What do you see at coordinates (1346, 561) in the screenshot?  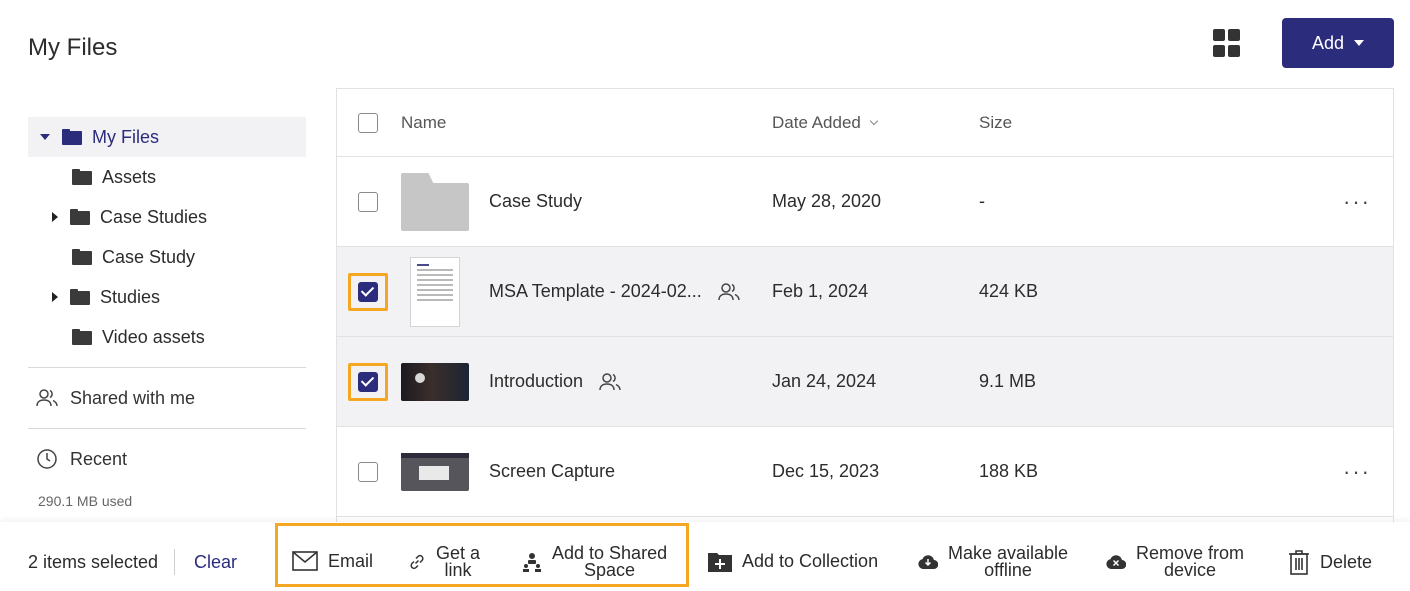 I see `delete-label: Delete` at bounding box center [1346, 561].